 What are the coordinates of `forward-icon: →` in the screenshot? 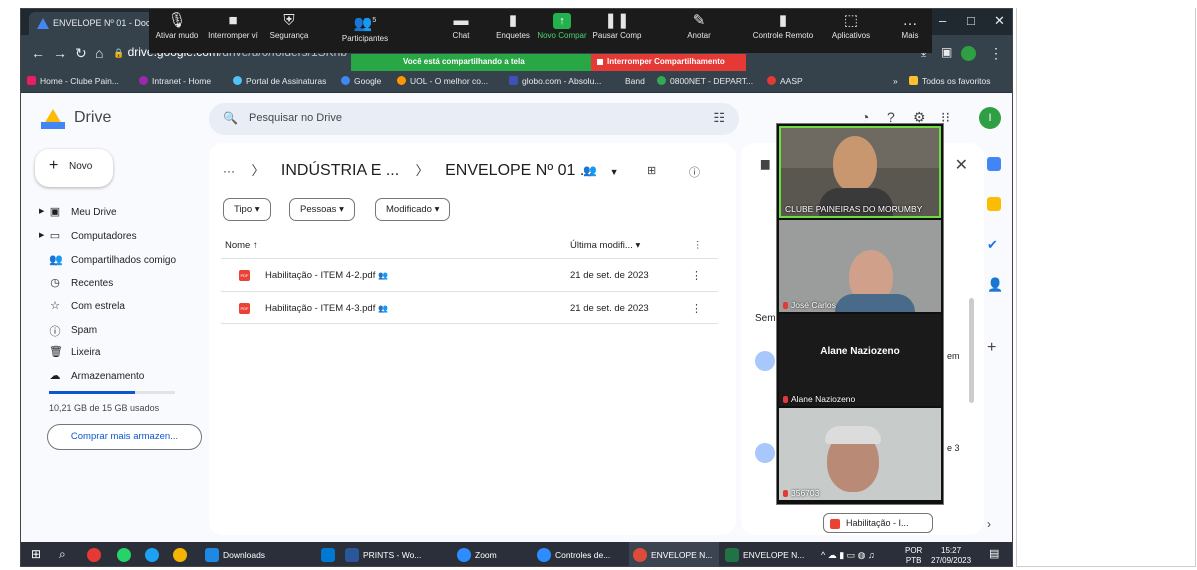 It's located at (60, 53).